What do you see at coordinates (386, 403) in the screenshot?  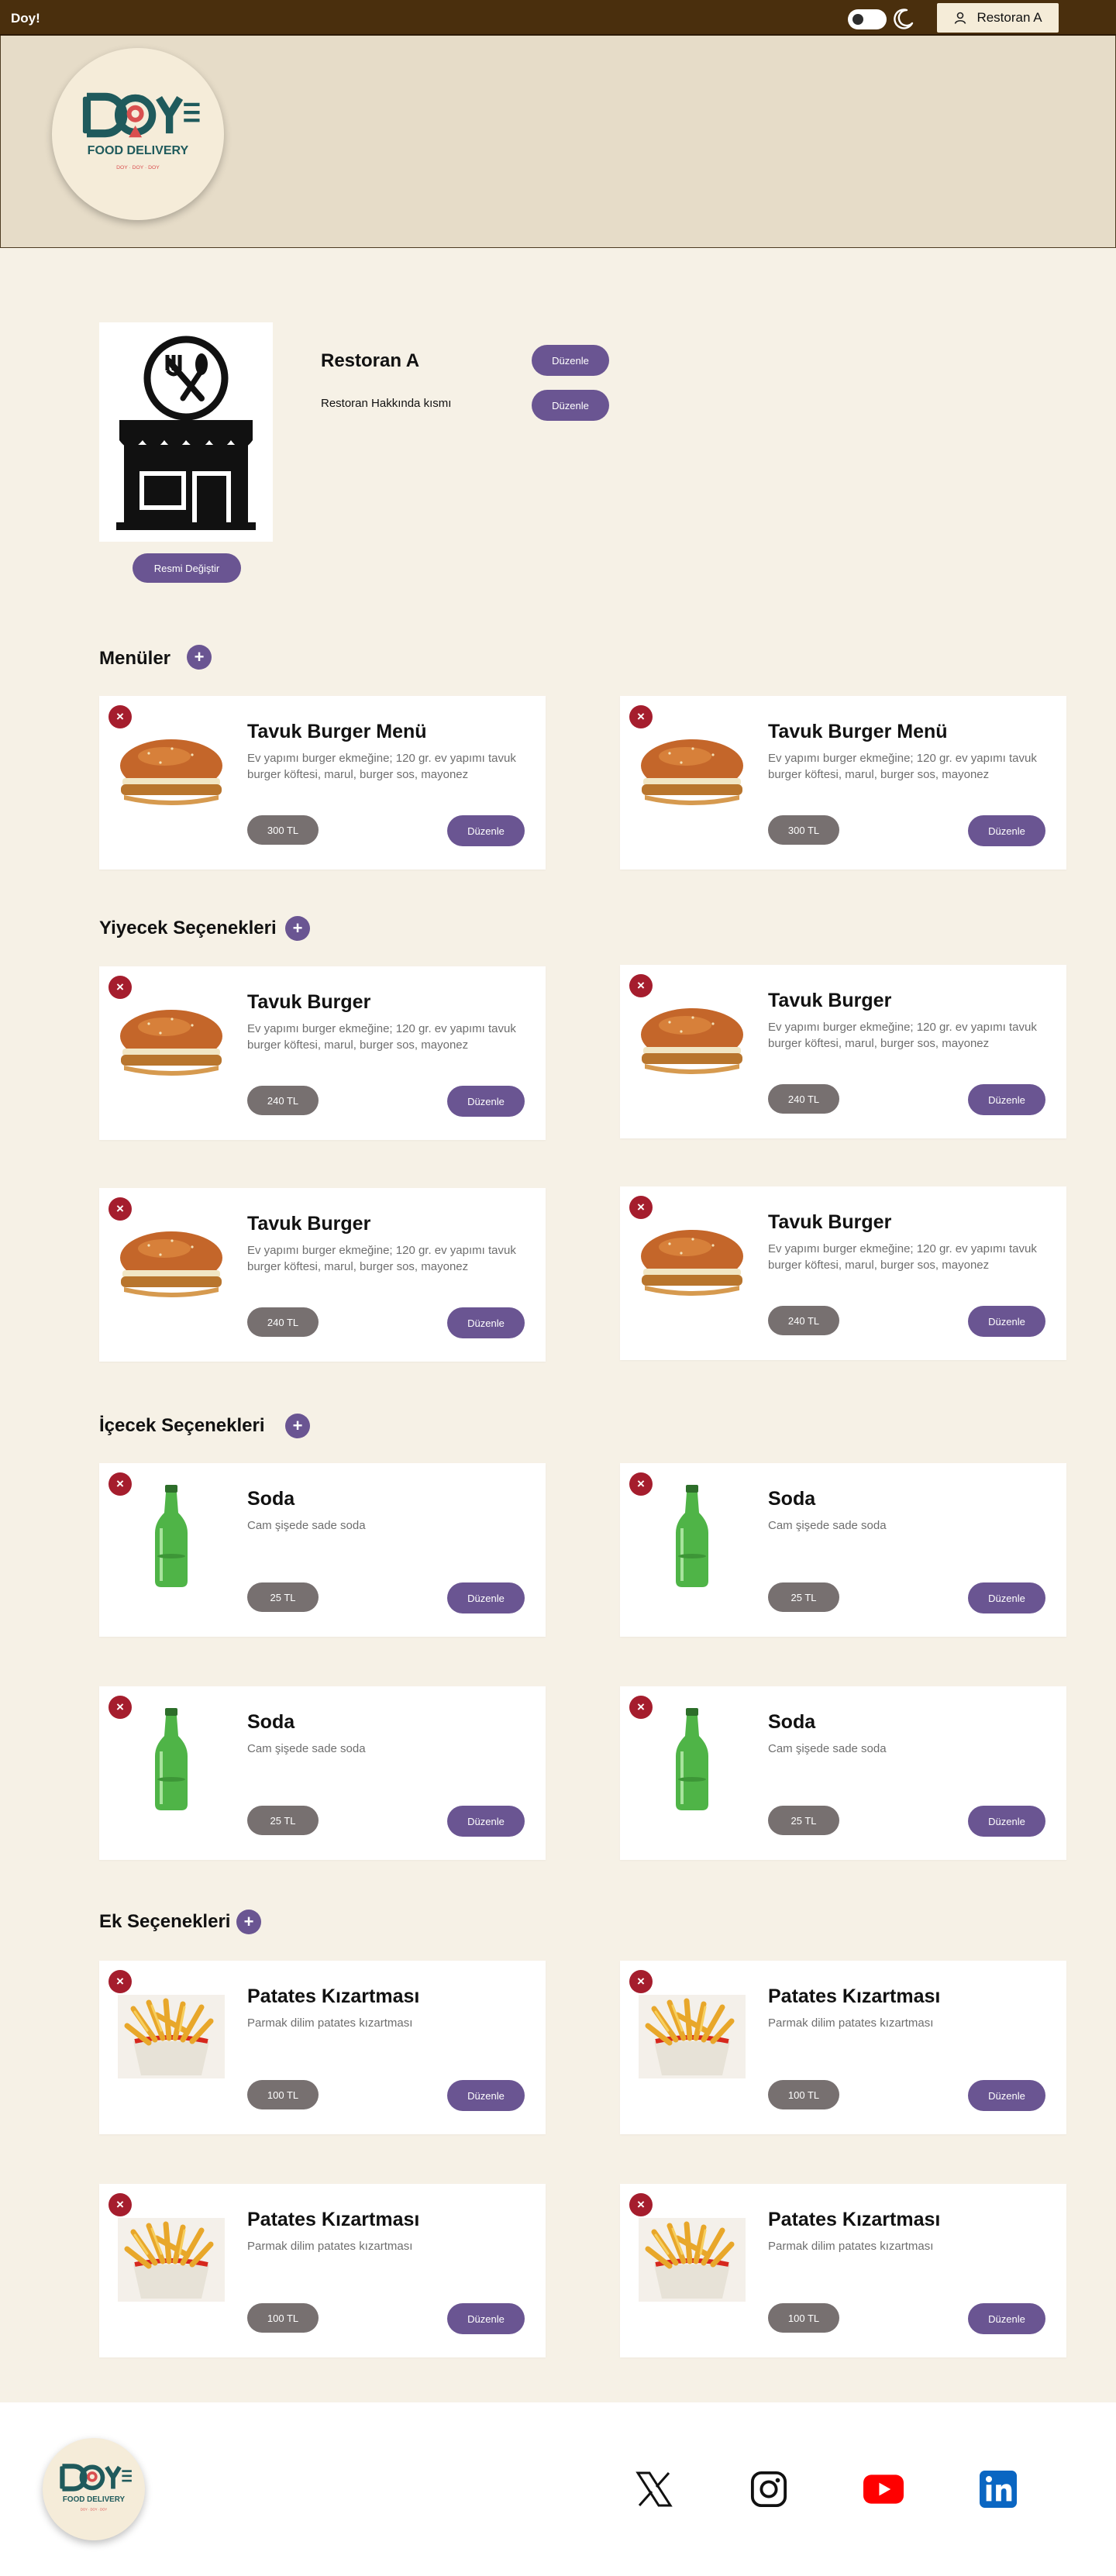 I see `restaurant-about: Restoran Hakkında kısmı` at bounding box center [386, 403].